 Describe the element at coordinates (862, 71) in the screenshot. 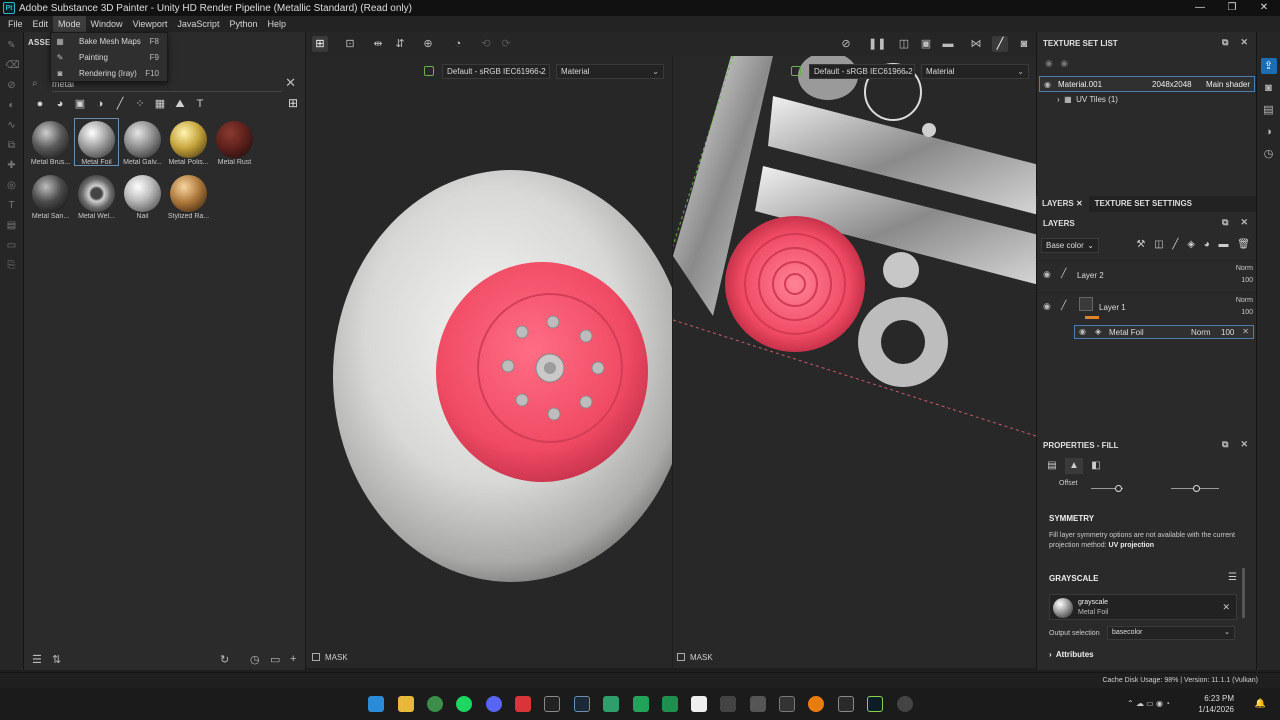

I see `colorspace-select: Default - sRGB IEC61966-2 ⌄` at that location.